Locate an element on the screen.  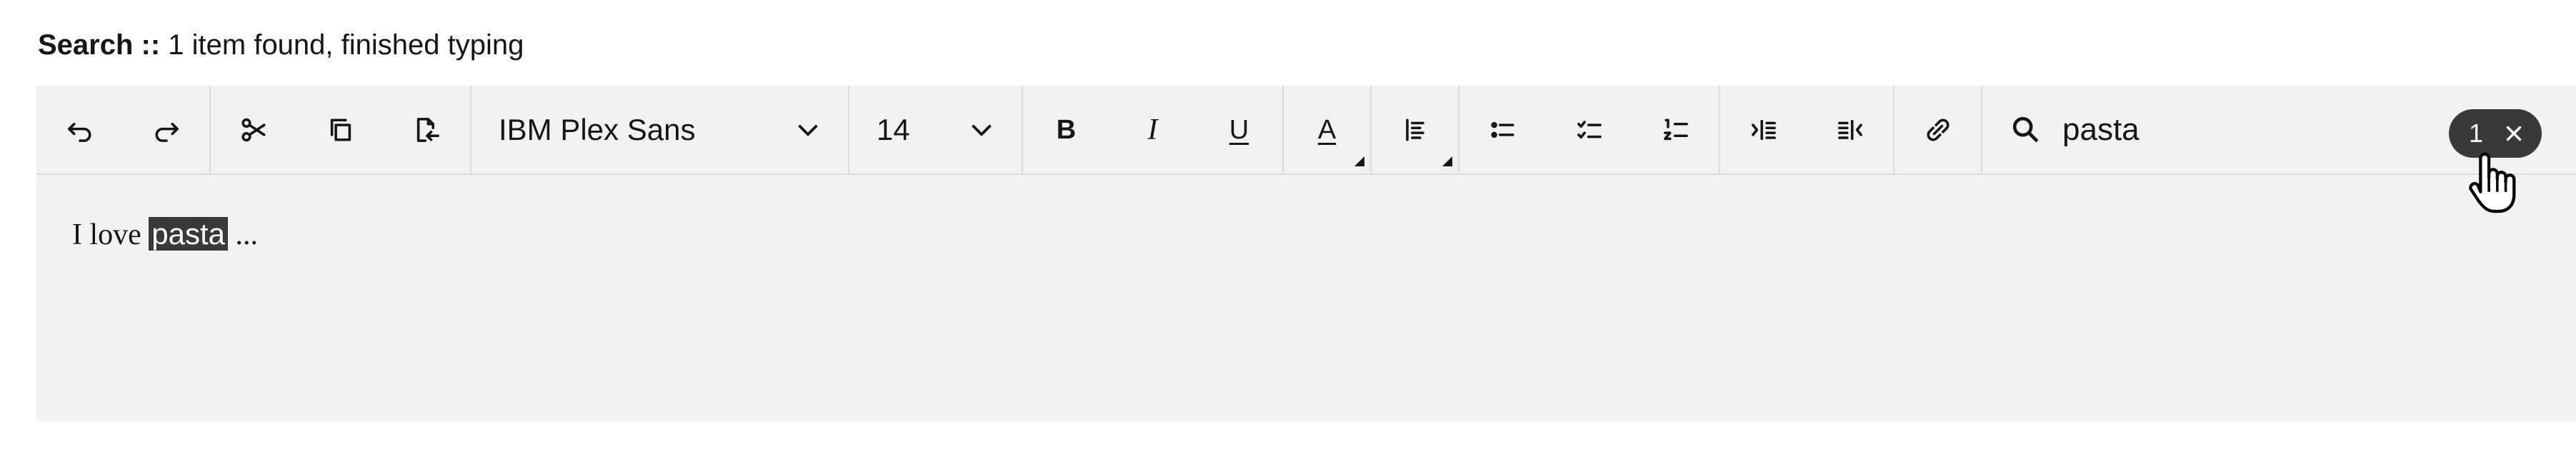
search-icon is located at coordinates (2026, 129).